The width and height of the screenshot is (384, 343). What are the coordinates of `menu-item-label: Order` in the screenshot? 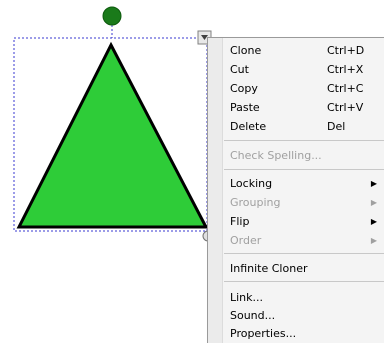 It's located at (246, 240).